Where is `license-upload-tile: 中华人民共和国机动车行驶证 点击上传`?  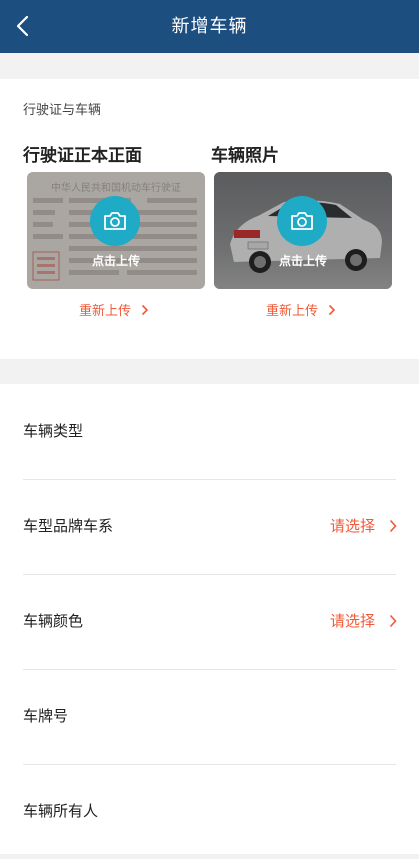 license-upload-tile: 中华人民共和国机动车行驶证 点击上传 is located at coordinates (116, 230).